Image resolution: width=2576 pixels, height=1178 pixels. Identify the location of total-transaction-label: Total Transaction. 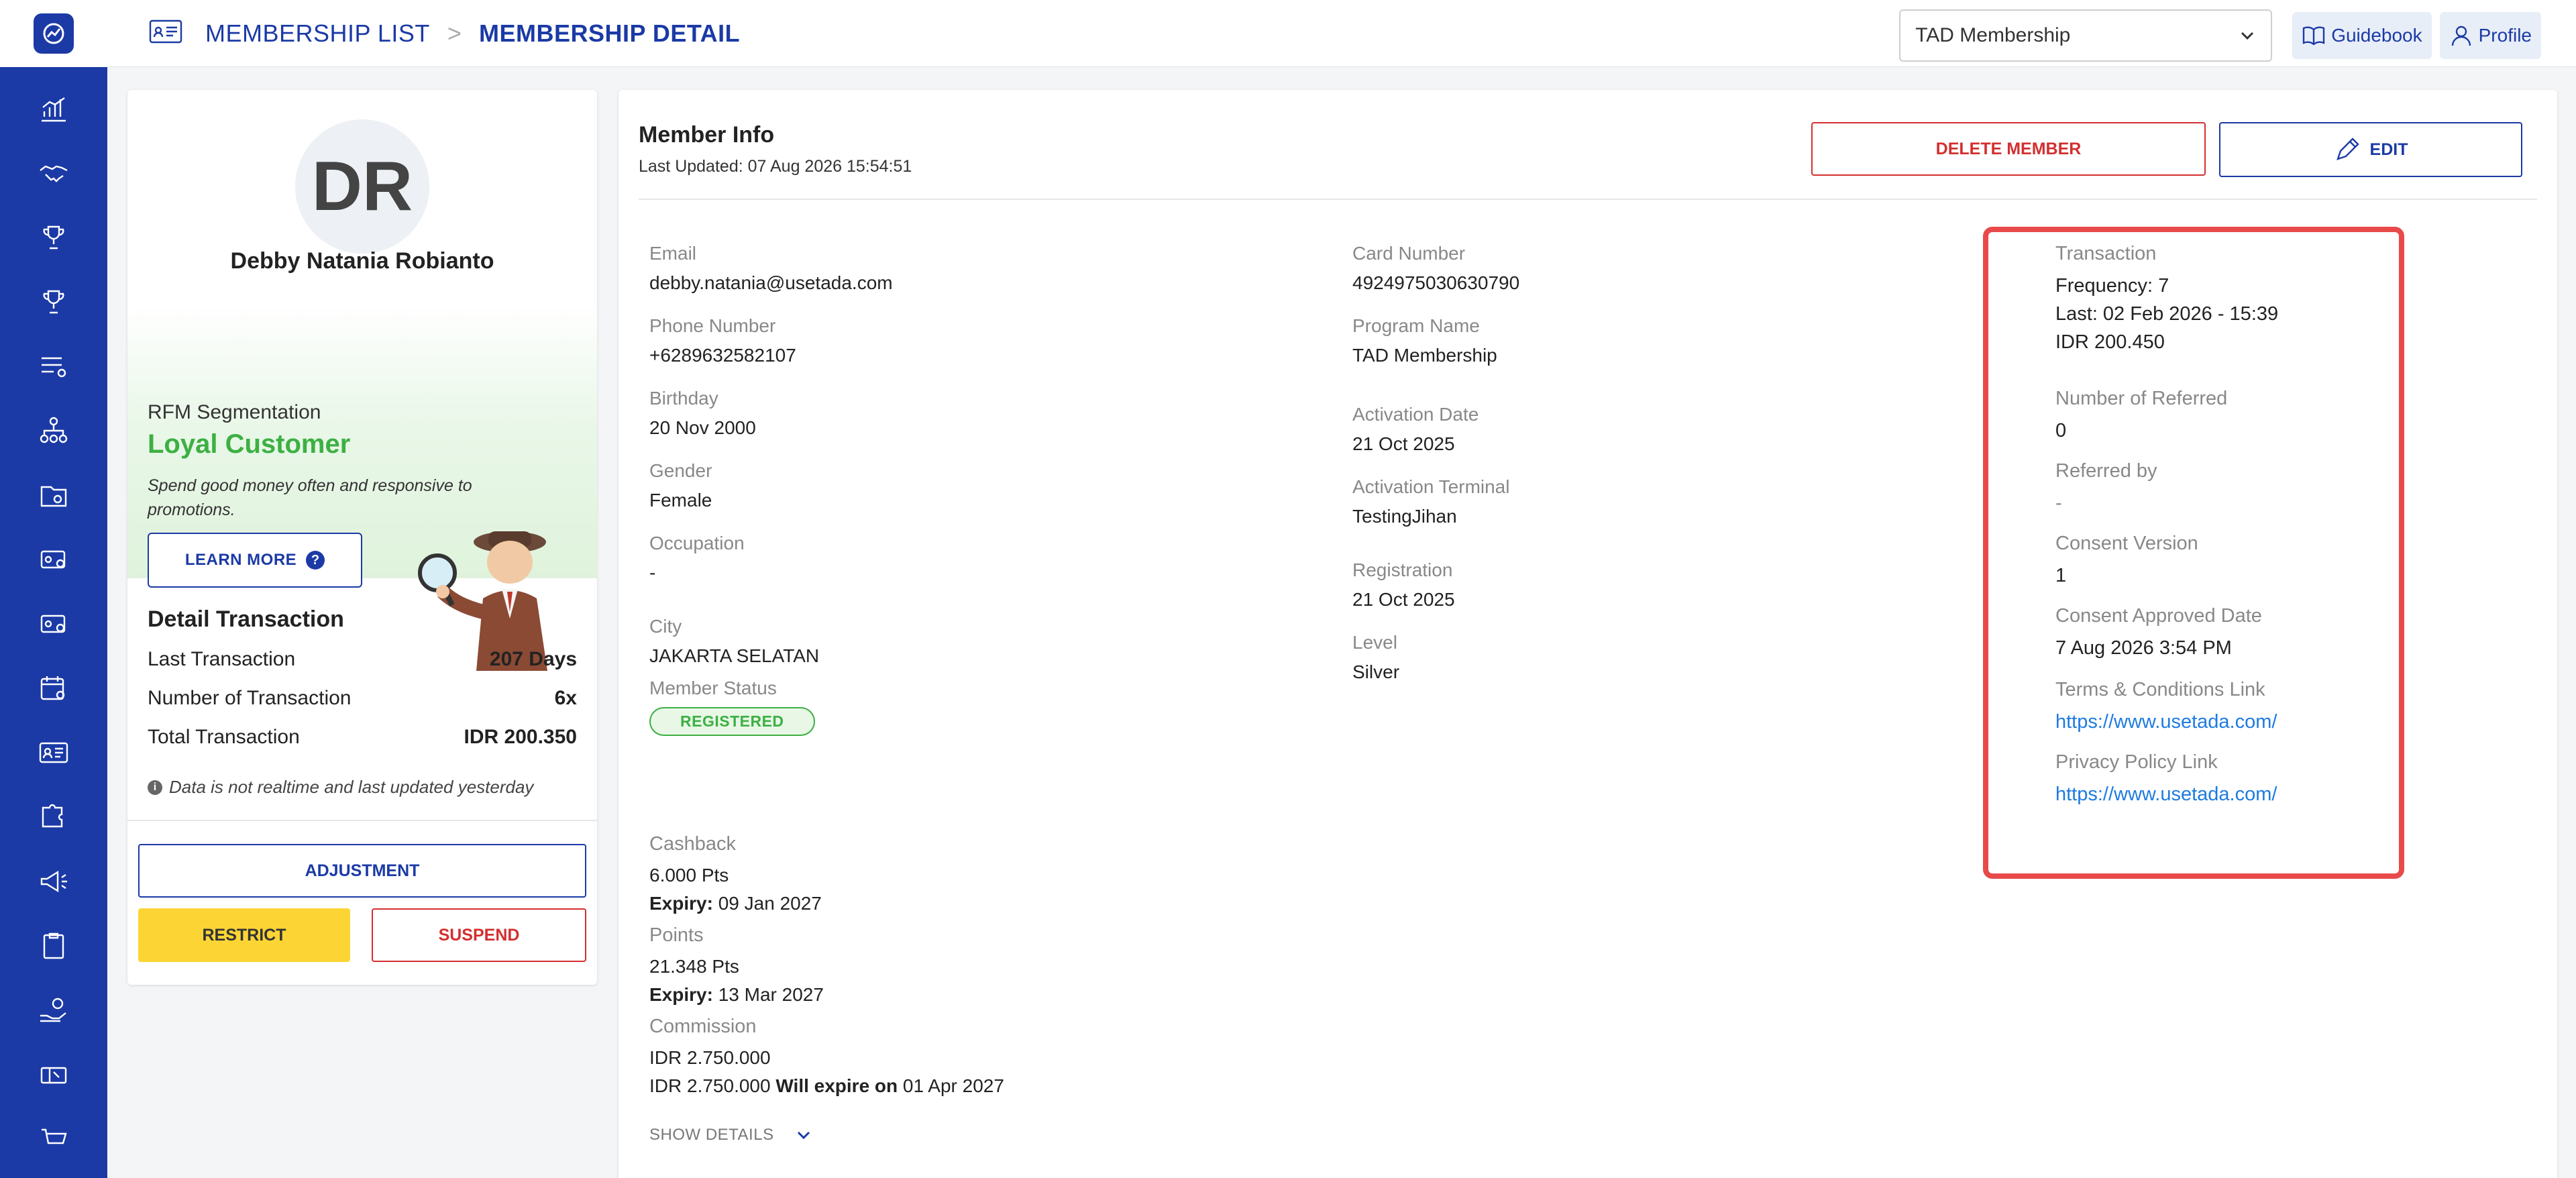
(224, 737).